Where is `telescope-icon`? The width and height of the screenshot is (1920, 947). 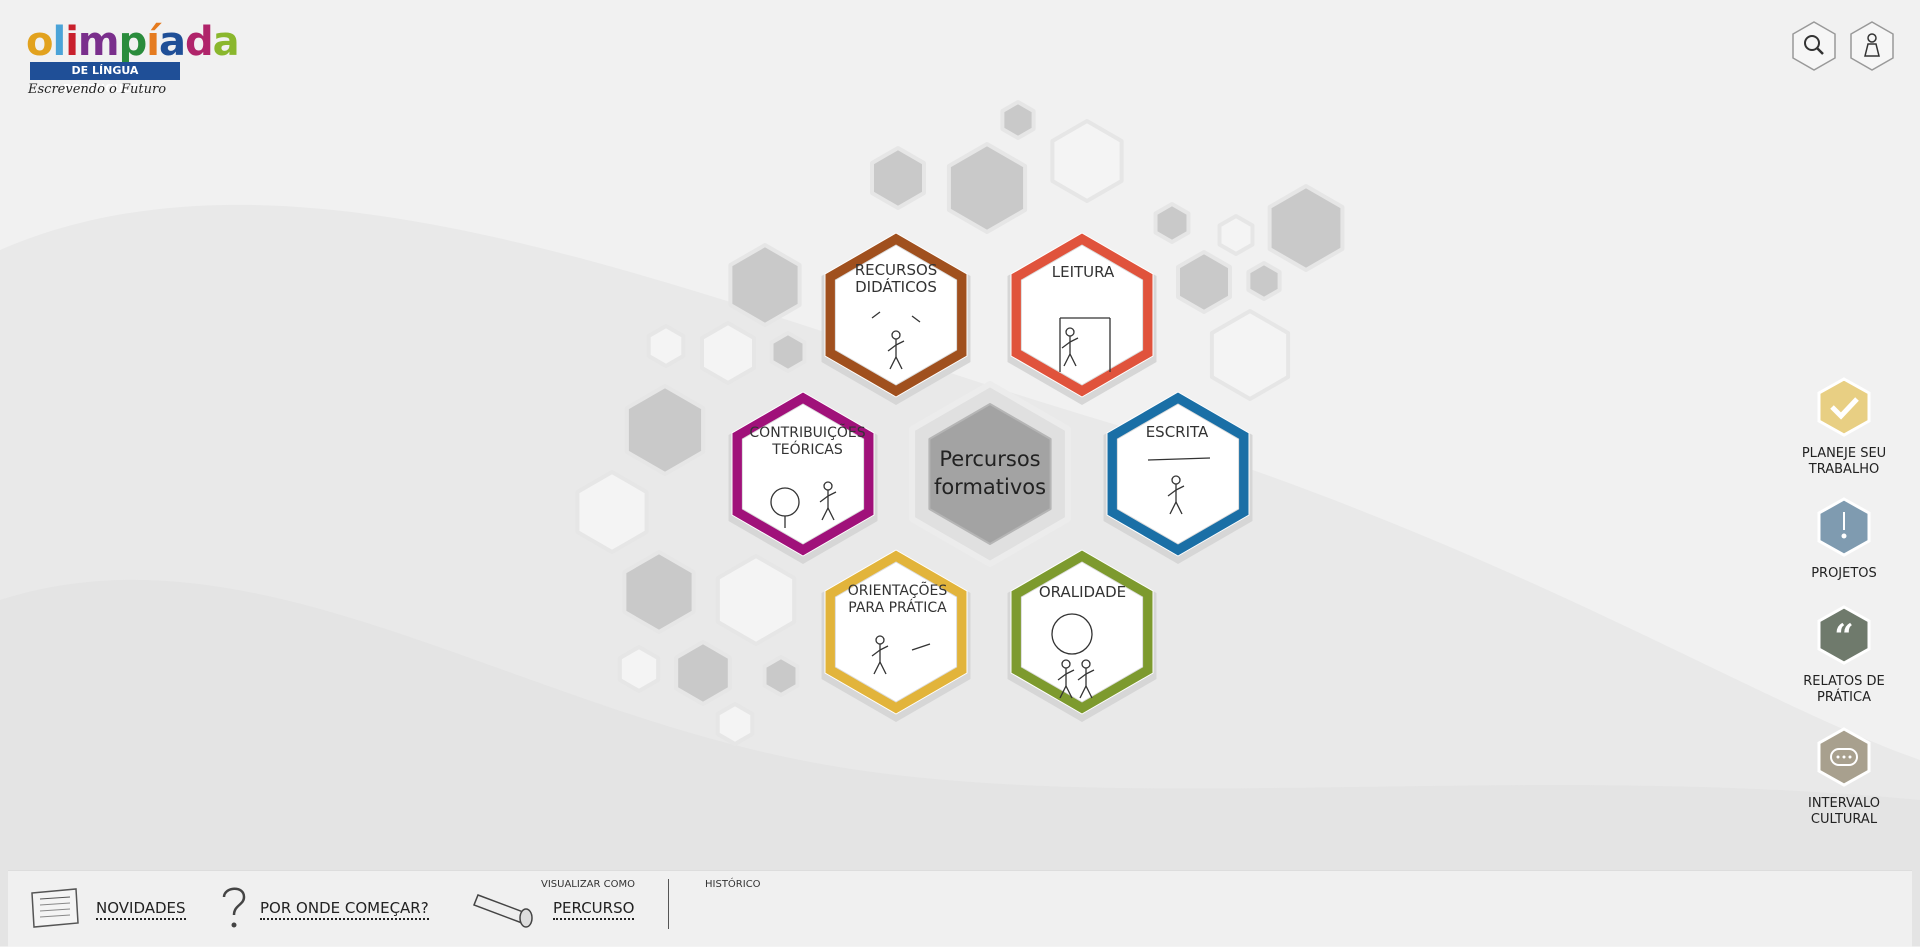
telescope-icon is located at coordinates (503, 911).